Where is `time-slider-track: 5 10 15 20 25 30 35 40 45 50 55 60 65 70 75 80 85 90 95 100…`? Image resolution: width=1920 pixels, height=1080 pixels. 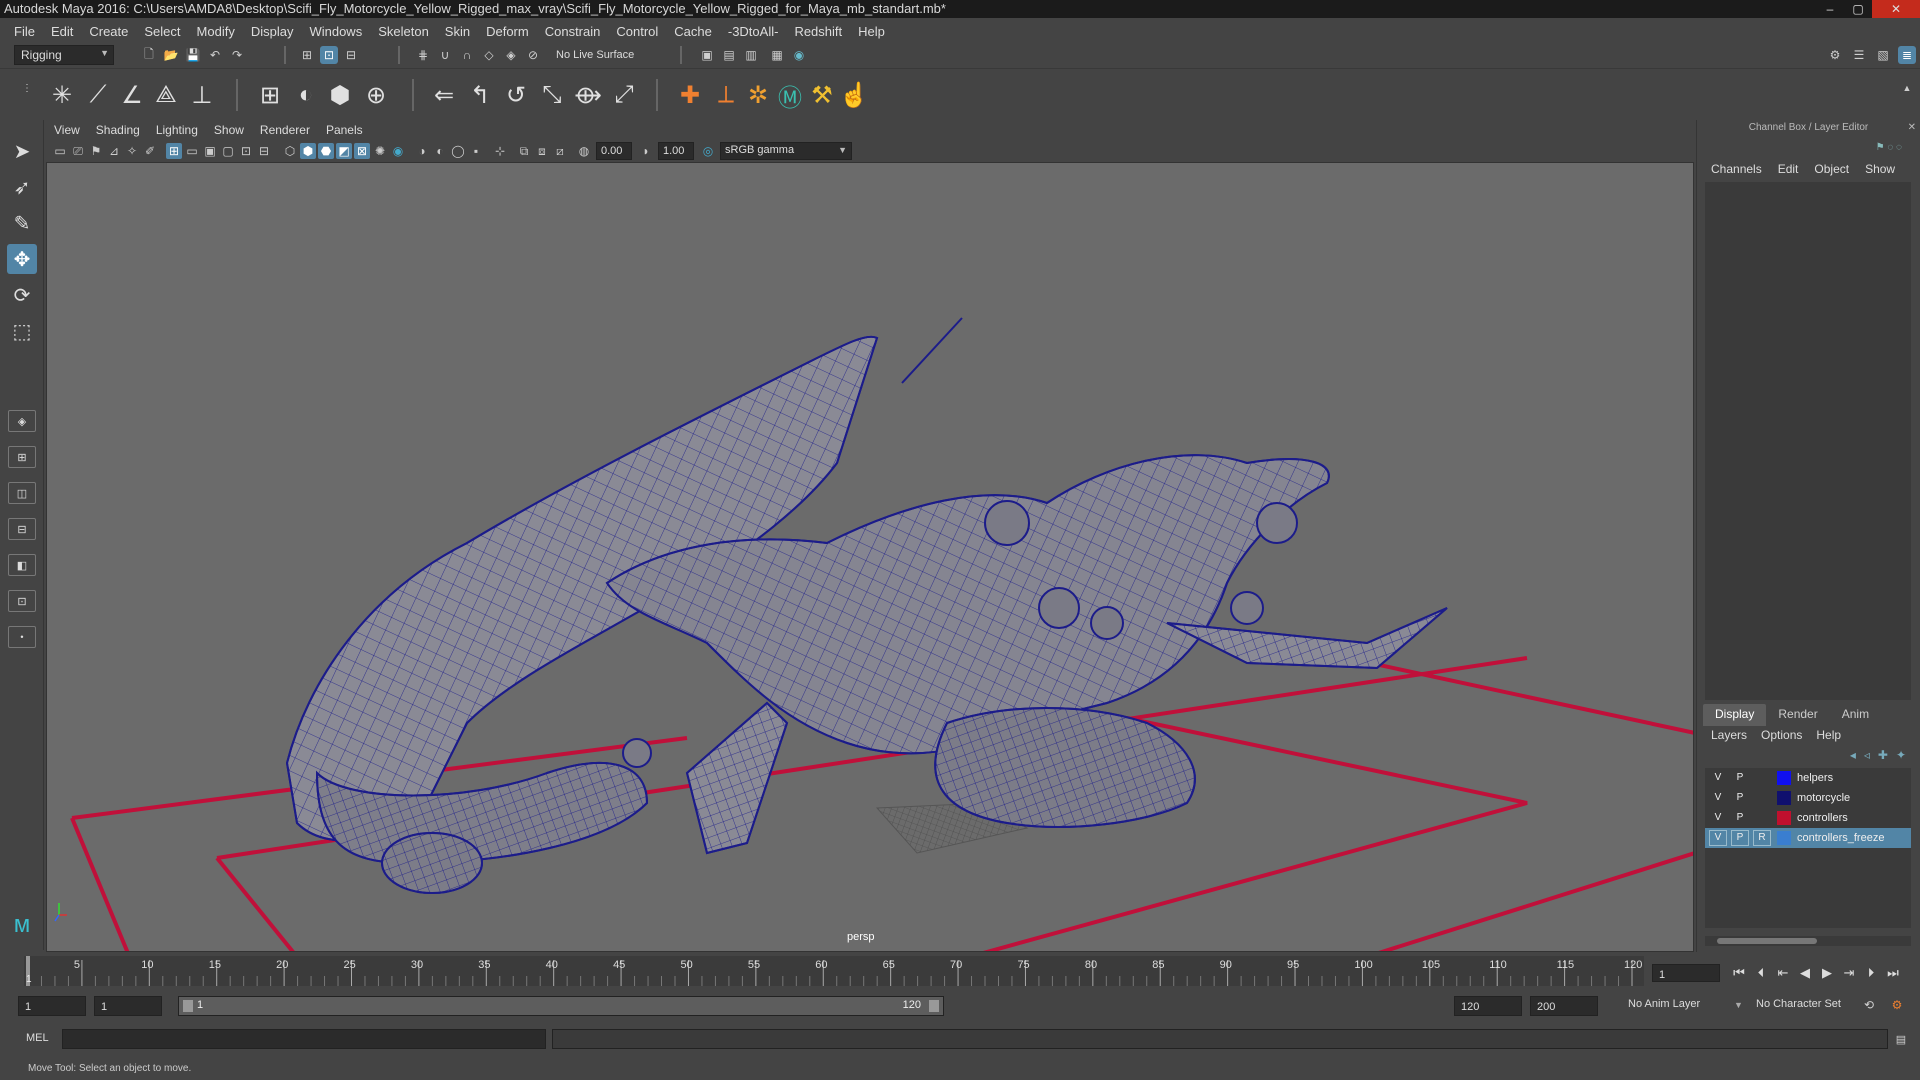
time-slider-track: 5 10 15 20 25 30 35 40 45 50 55 60 65 70 75 80 85 90 95 100… is located at coordinates (834, 971).